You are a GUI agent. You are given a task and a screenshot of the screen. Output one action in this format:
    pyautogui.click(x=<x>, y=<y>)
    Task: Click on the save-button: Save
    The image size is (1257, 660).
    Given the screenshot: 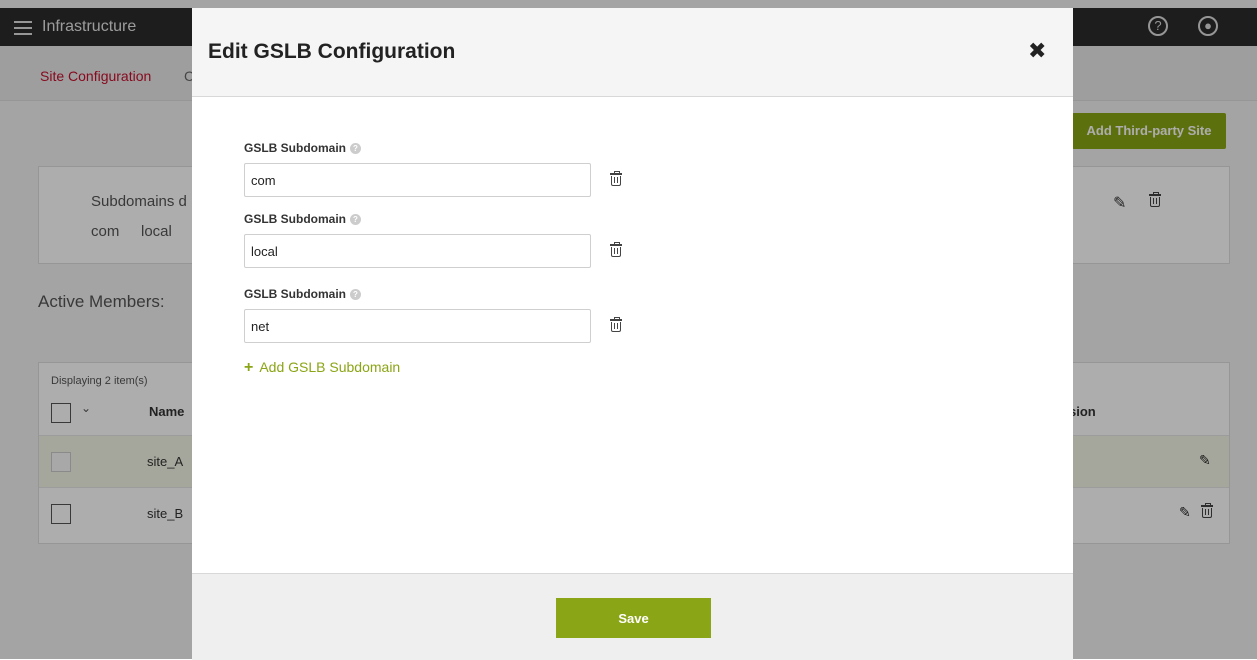 What is the action you would take?
    pyautogui.click(x=633, y=618)
    